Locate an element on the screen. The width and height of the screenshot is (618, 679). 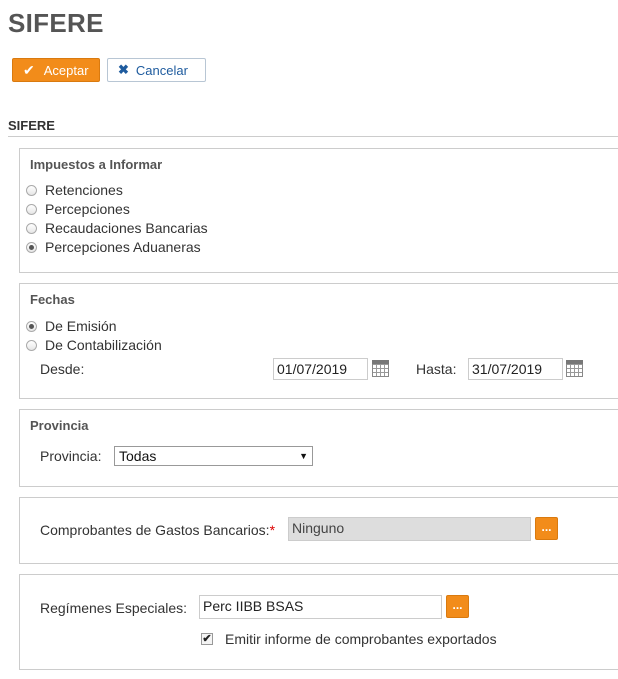
section-heading: SIFERE is located at coordinates (31, 125).